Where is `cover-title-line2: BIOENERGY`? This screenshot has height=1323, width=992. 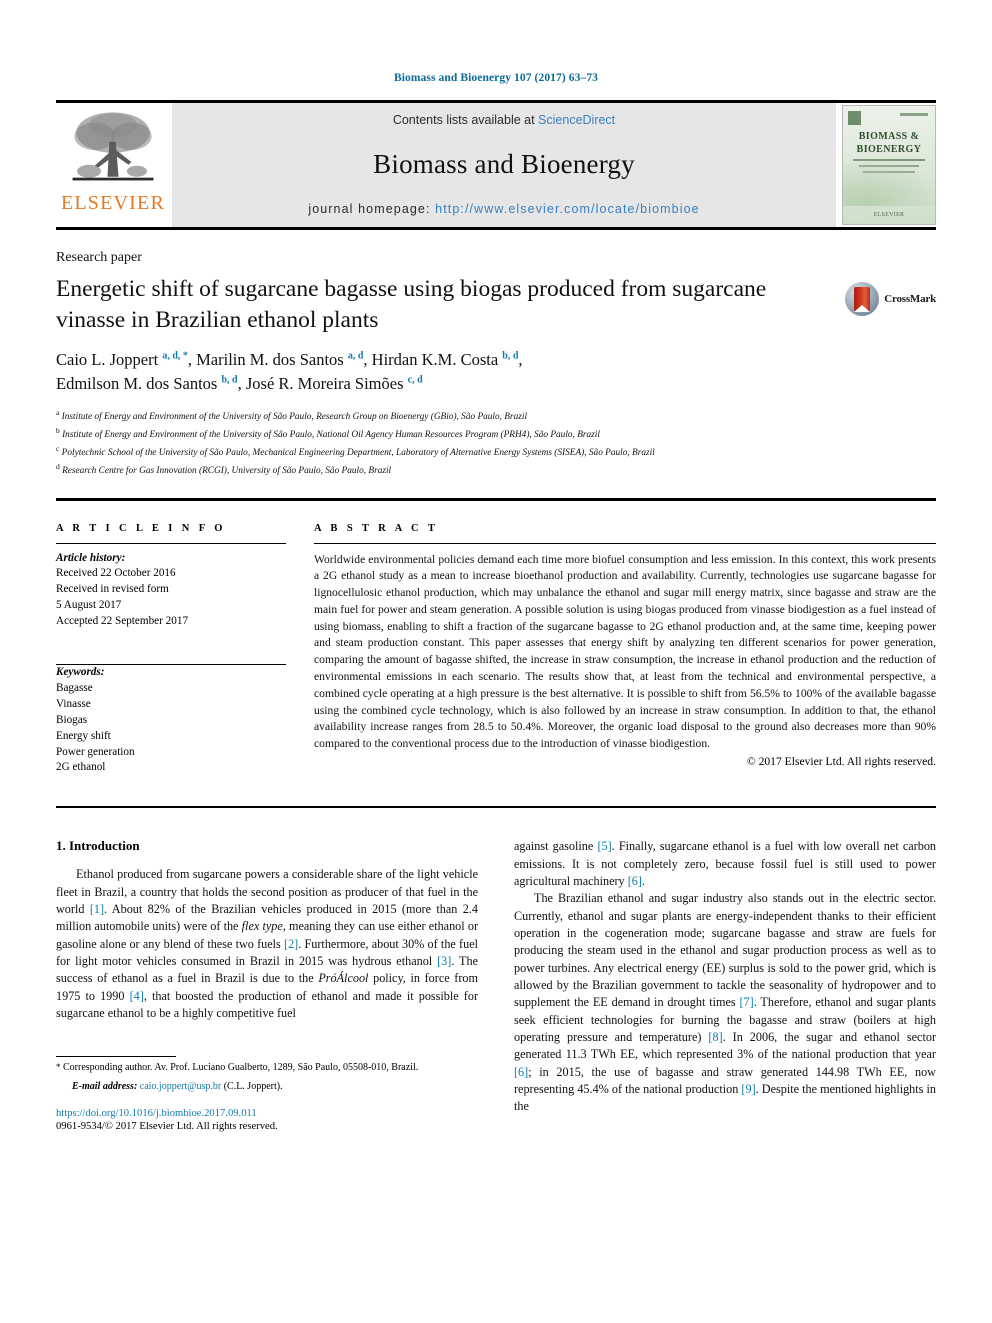 cover-title-line2: BIOENERGY is located at coordinates (889, 149).